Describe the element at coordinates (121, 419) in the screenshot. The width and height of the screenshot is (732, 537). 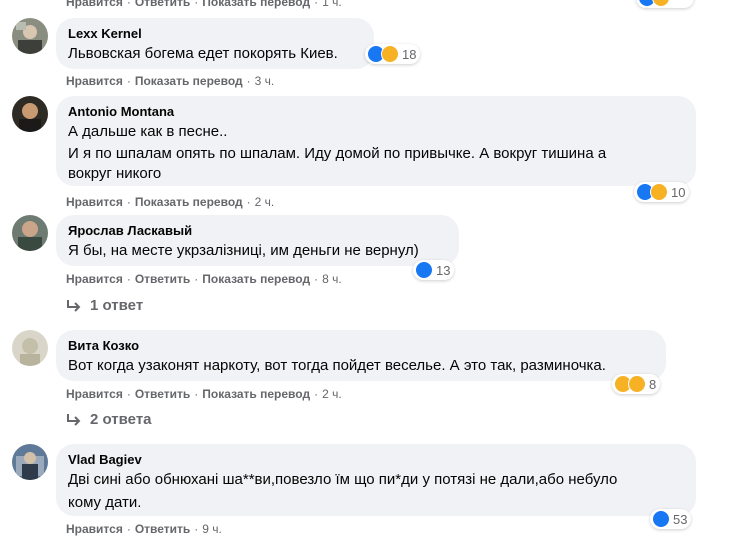
I see `replies-label: 2 ответа` at that location.